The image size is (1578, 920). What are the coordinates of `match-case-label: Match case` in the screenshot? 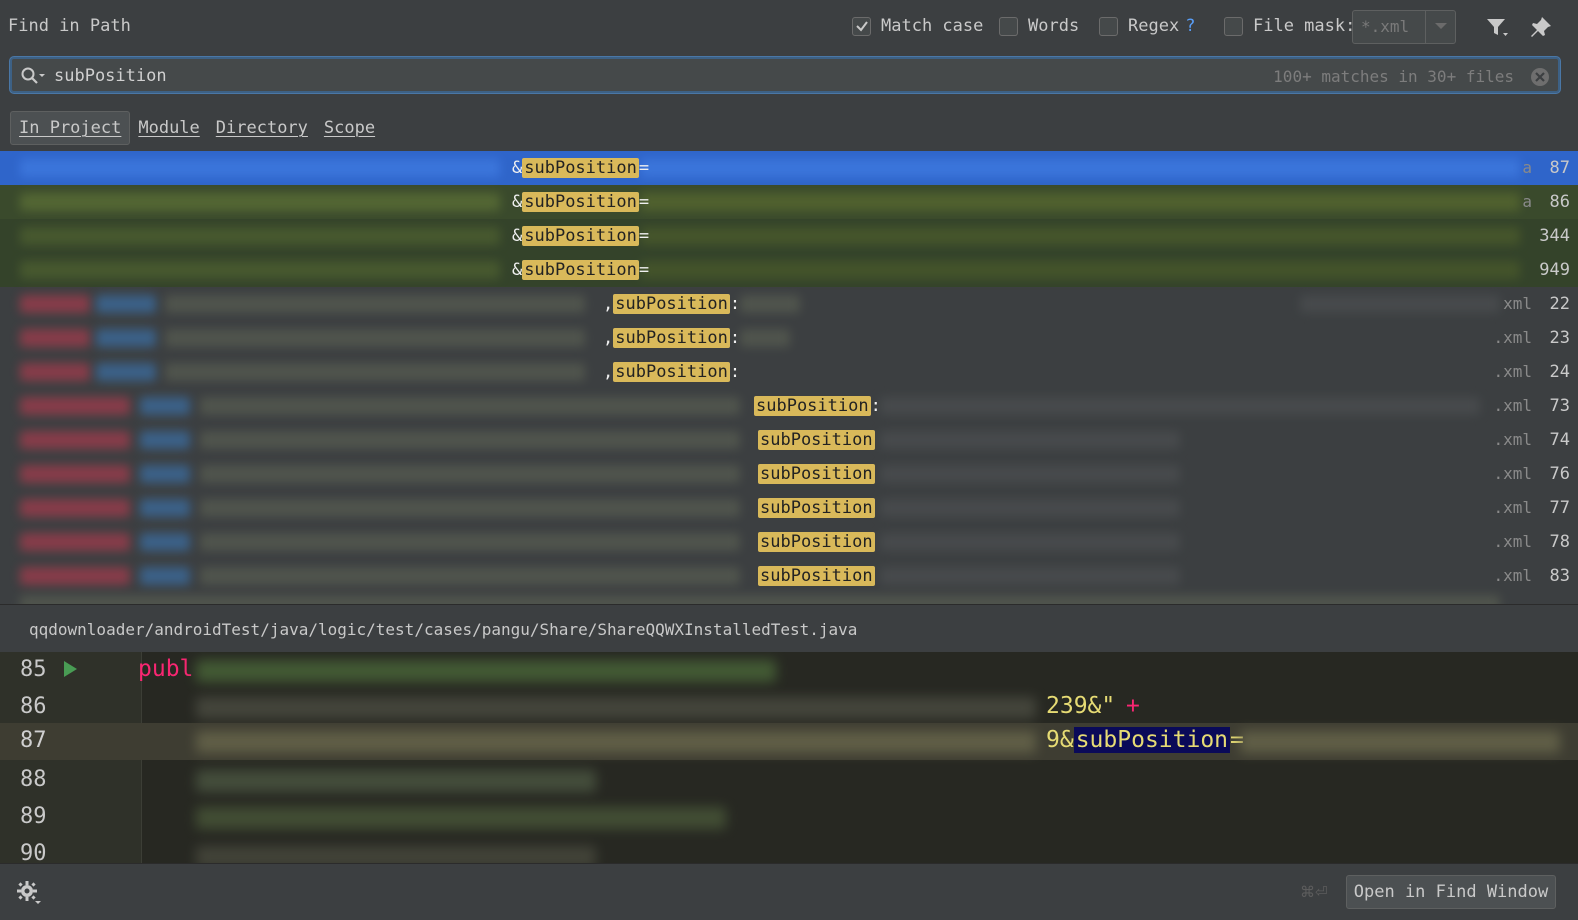 It's located at (932, 26).